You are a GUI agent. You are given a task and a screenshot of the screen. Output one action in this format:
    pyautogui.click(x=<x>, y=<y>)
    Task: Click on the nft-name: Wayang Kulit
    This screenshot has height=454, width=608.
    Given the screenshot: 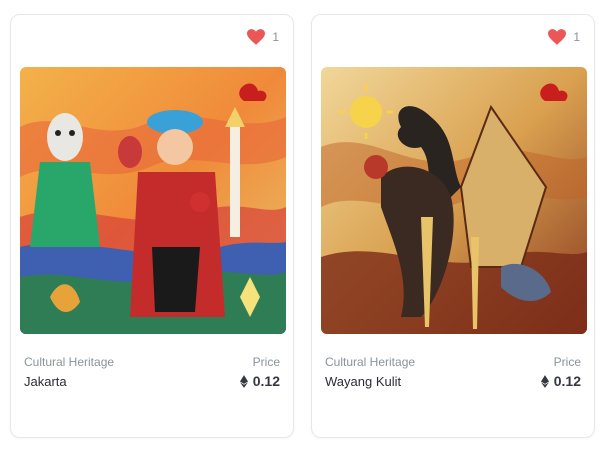 What is the action you would take?
    pyautogui.click(x=363, y=381)
    